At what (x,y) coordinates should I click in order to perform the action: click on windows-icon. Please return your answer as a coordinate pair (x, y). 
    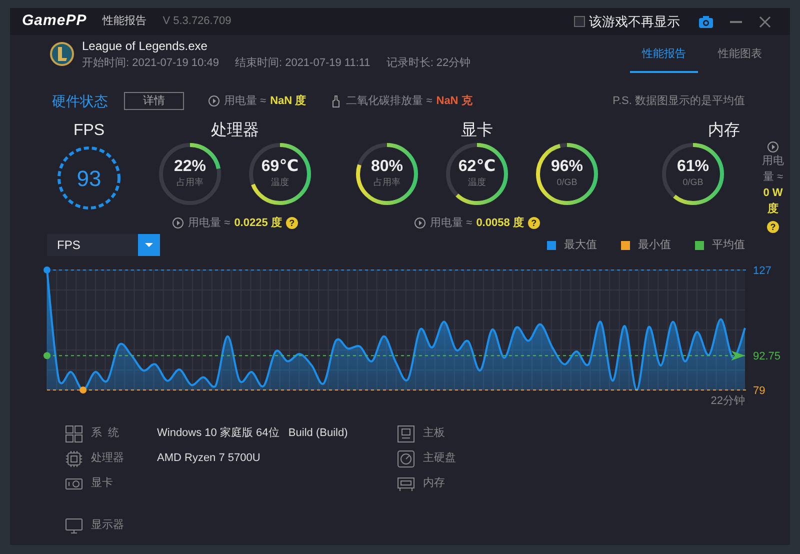
    Looking at the image, I should click on (74, 433).